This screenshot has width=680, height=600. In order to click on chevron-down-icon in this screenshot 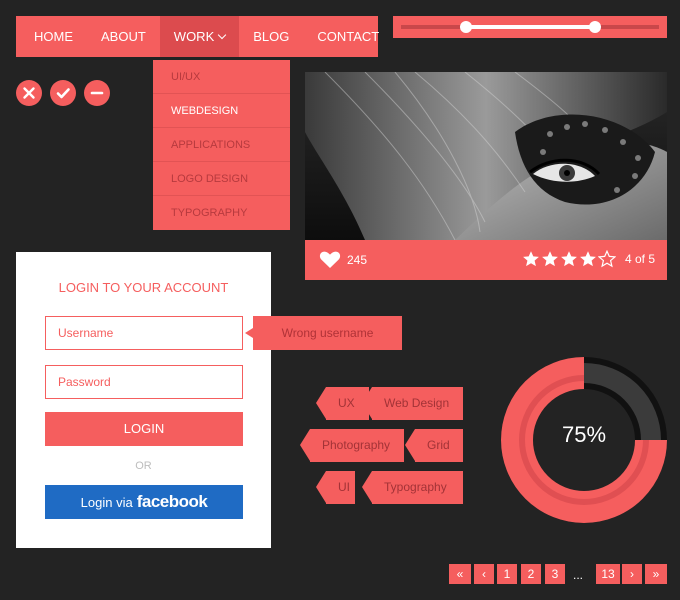, I will do `click(222, 35)`.